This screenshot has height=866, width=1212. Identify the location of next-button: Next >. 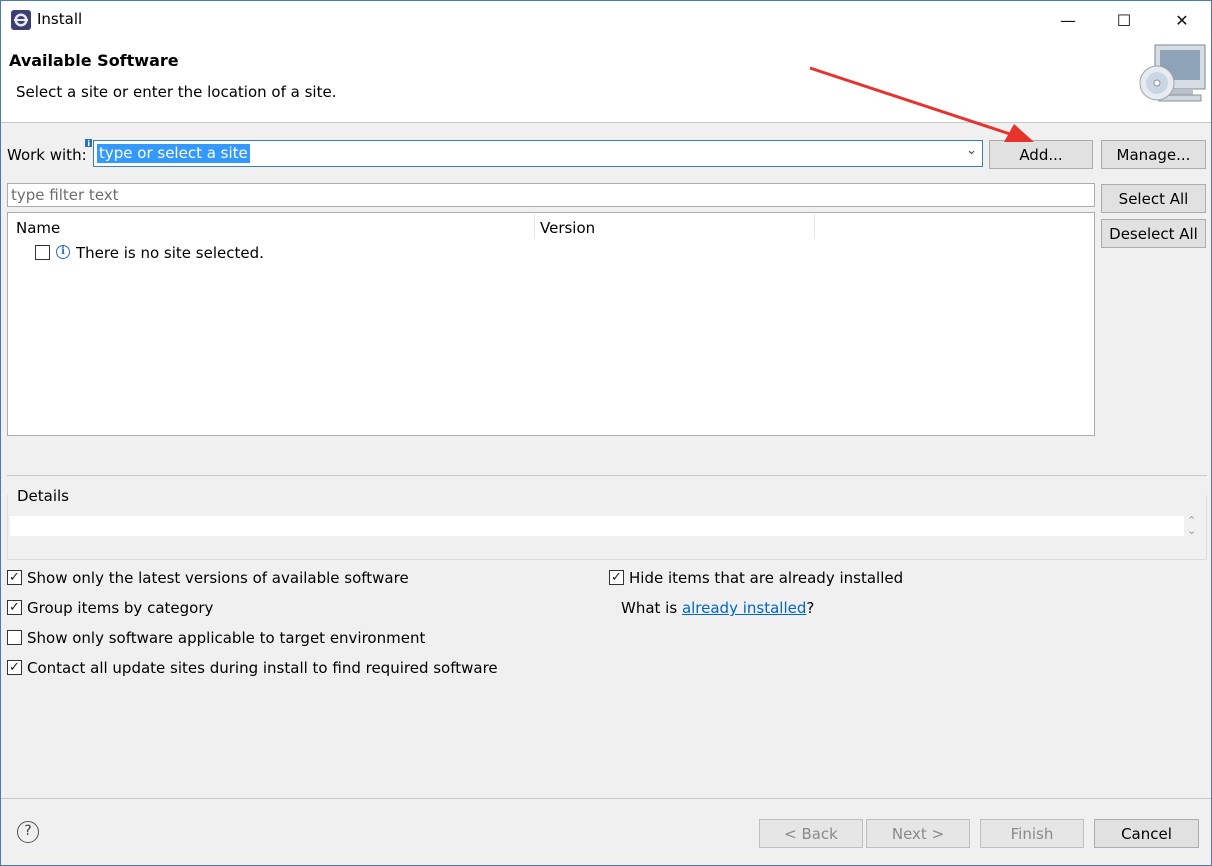
(918, 833).